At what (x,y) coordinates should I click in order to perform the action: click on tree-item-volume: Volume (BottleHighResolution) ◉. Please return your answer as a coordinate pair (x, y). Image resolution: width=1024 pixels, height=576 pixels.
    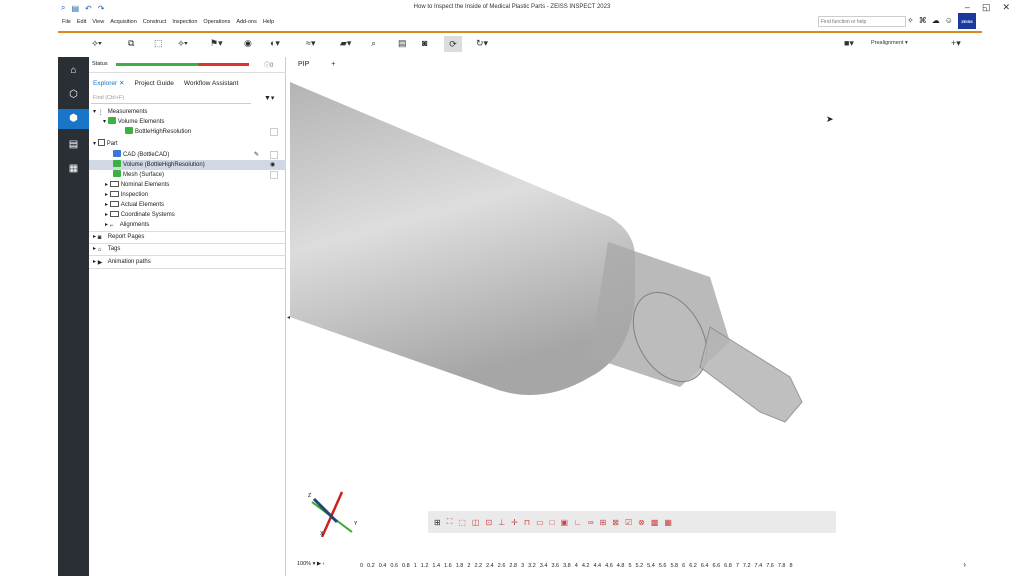
    Looking at the image, I should click on (187, 165).